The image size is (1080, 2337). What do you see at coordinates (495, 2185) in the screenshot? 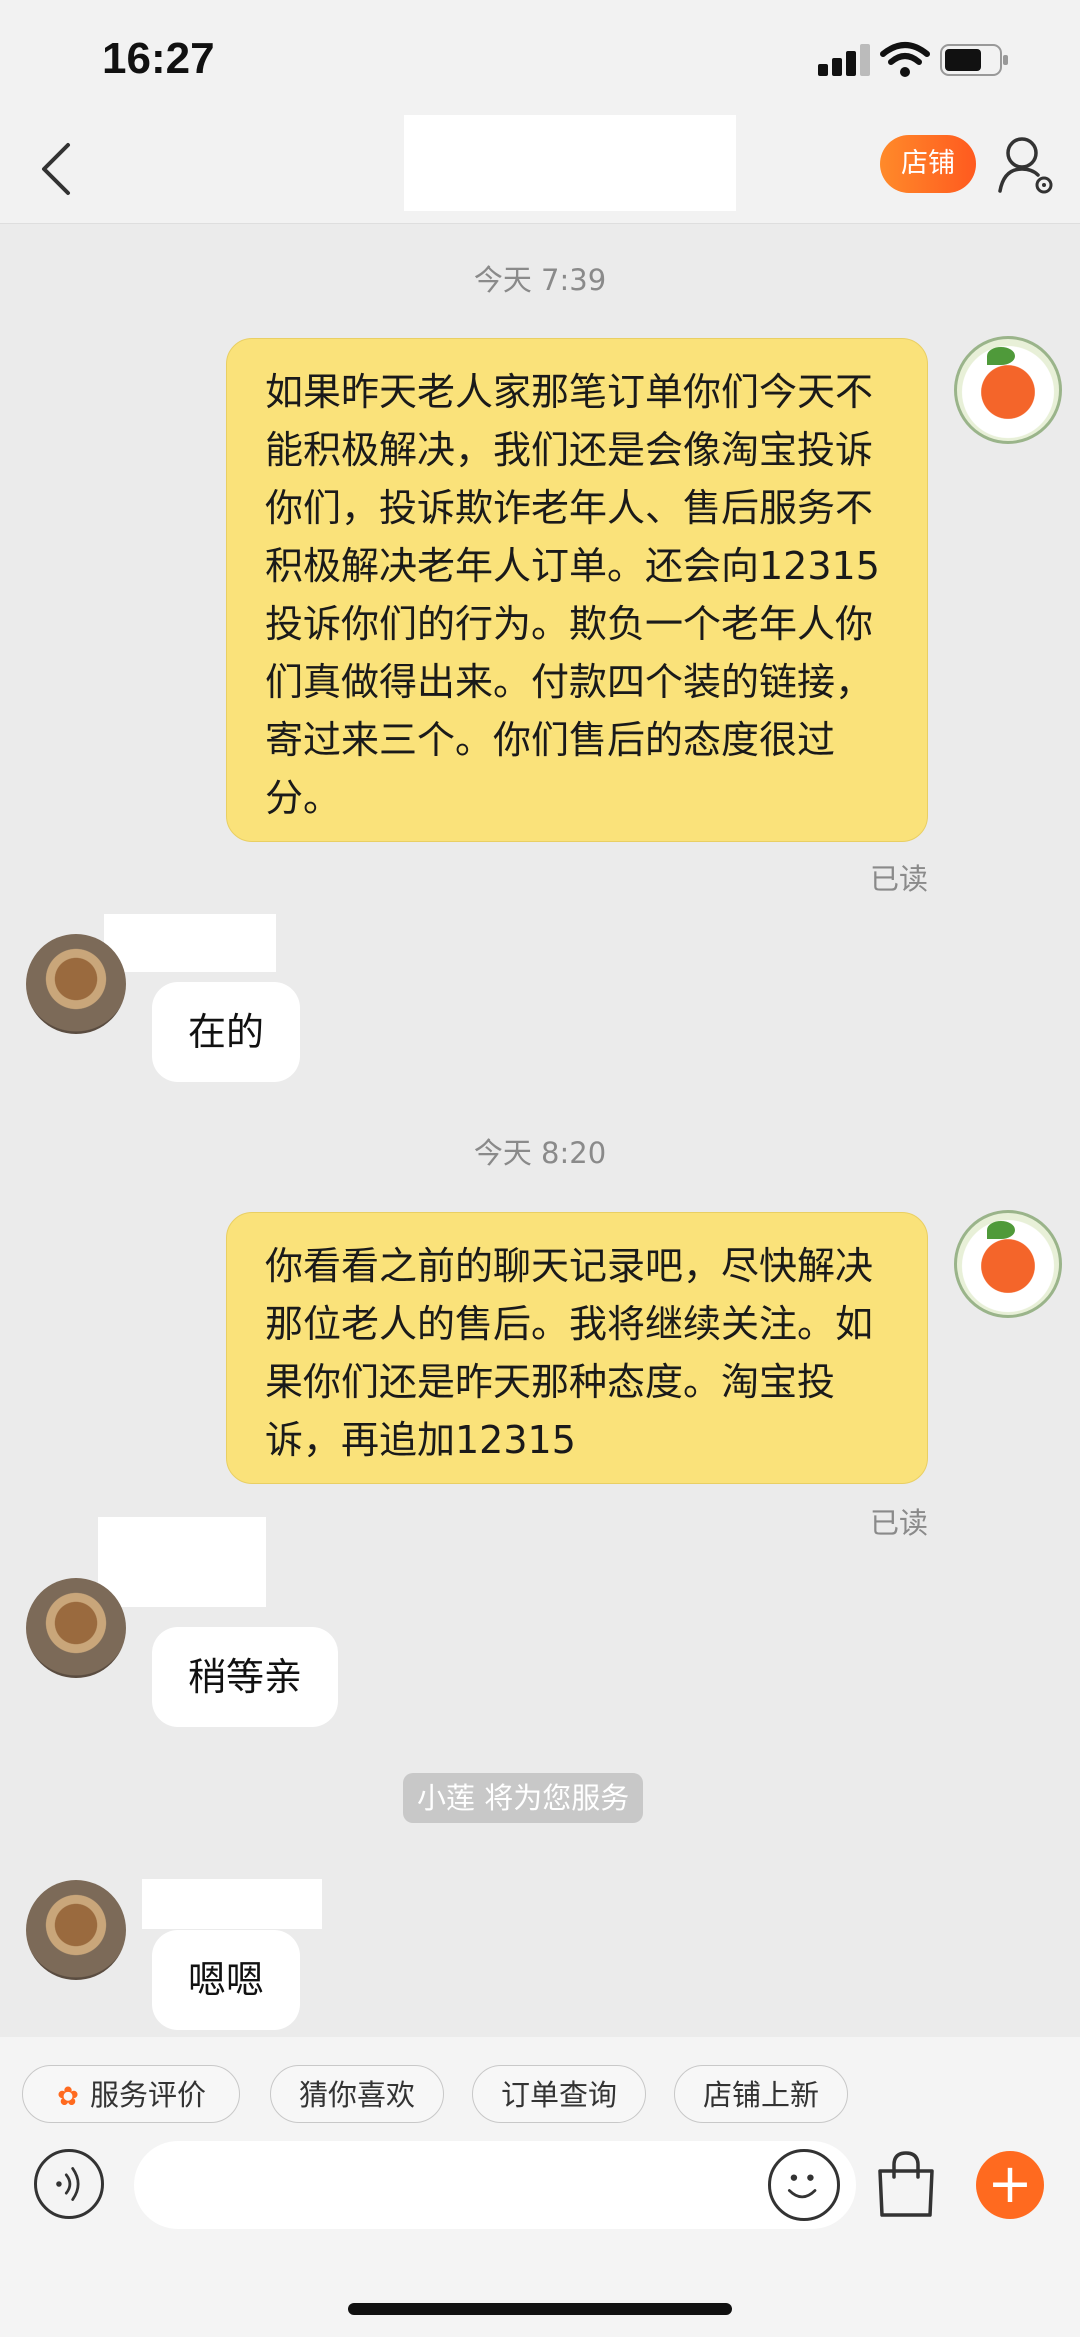
I see `message-input` at bounding box center [495, 2185].